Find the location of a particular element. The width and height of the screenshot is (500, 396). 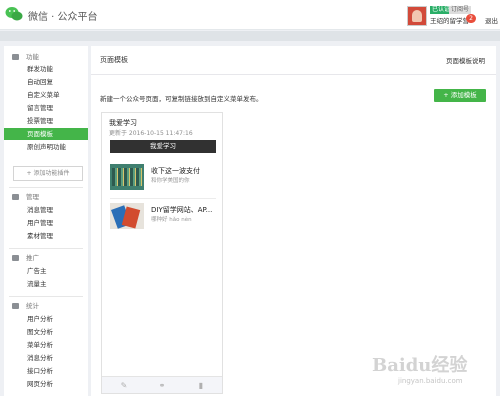

sidebar-category-promotion: 推广 is located at coordinates (46, 258).